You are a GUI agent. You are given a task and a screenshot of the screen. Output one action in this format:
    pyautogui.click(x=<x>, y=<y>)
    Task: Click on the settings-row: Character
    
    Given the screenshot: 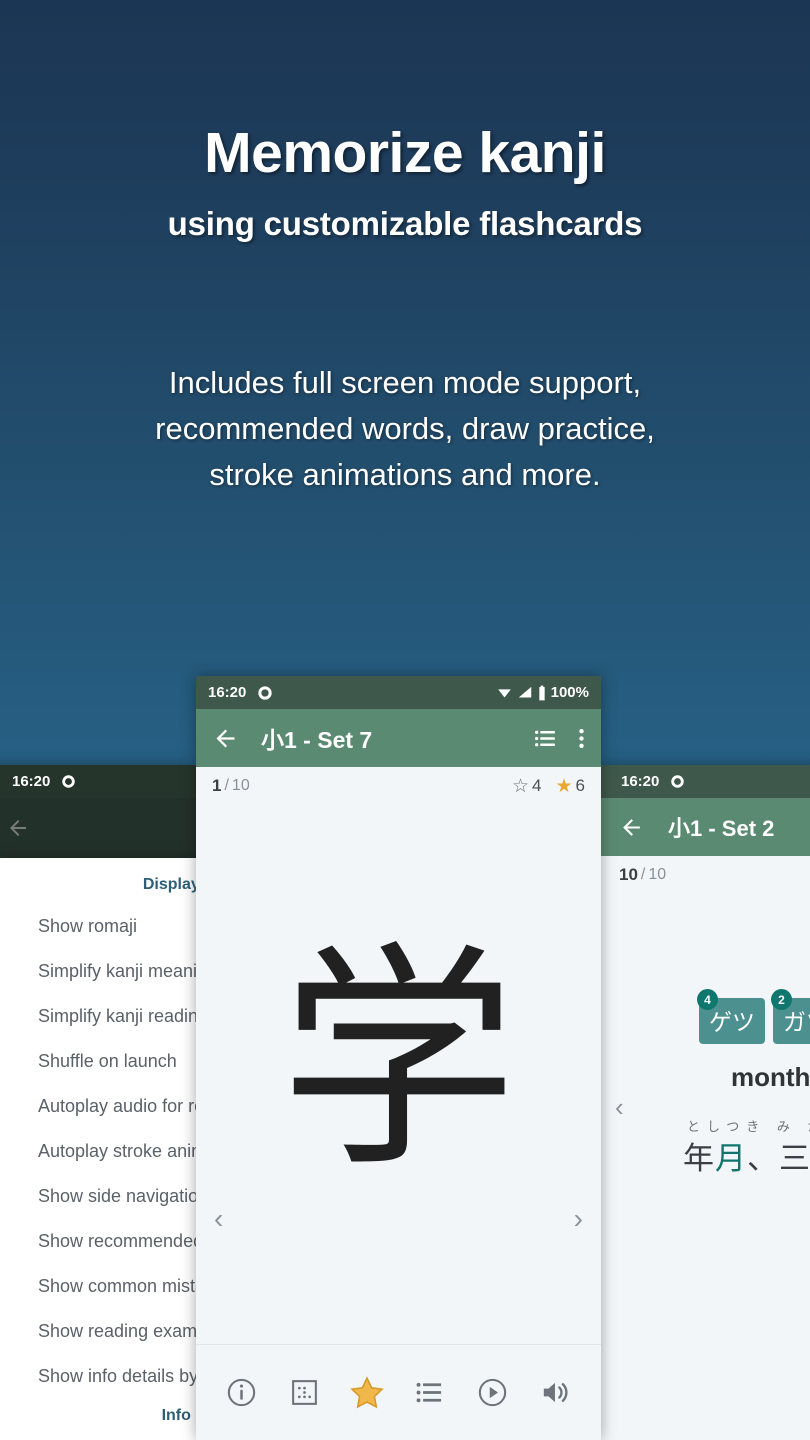 What is the action you would take?
    pyautogui.click(x=98, y=1437)
    